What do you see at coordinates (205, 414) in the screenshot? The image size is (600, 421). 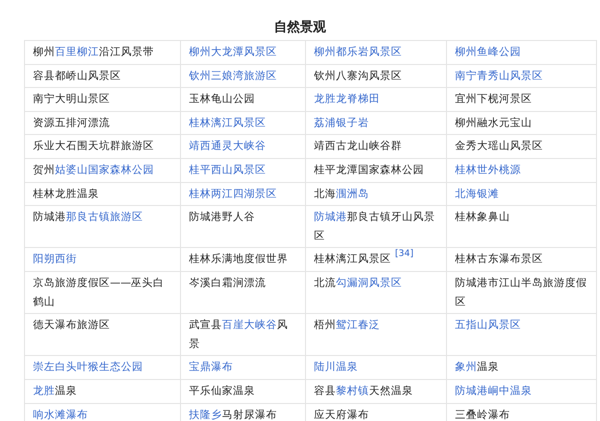 I see `link: 扶隆乡` at bounding box center [205, 414].